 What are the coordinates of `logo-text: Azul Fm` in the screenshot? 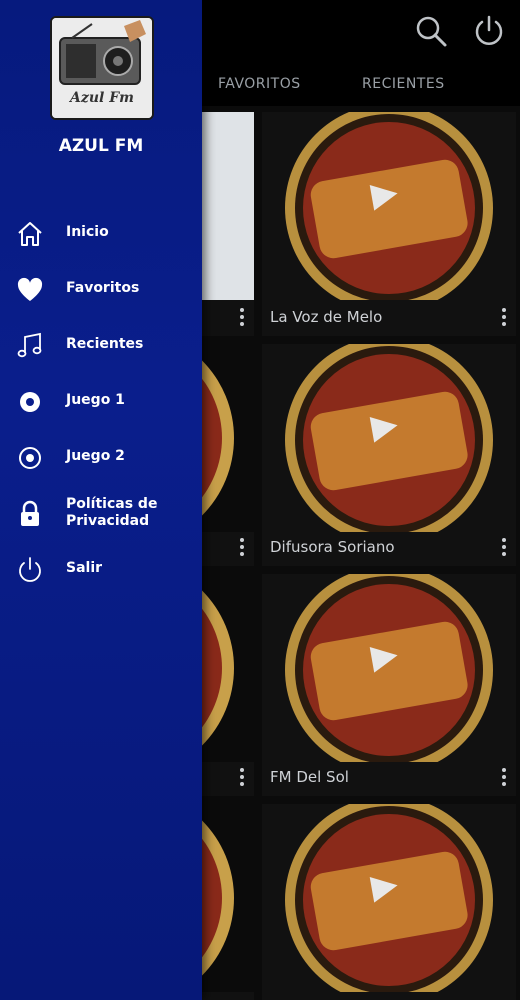 It's located at (102, 98).